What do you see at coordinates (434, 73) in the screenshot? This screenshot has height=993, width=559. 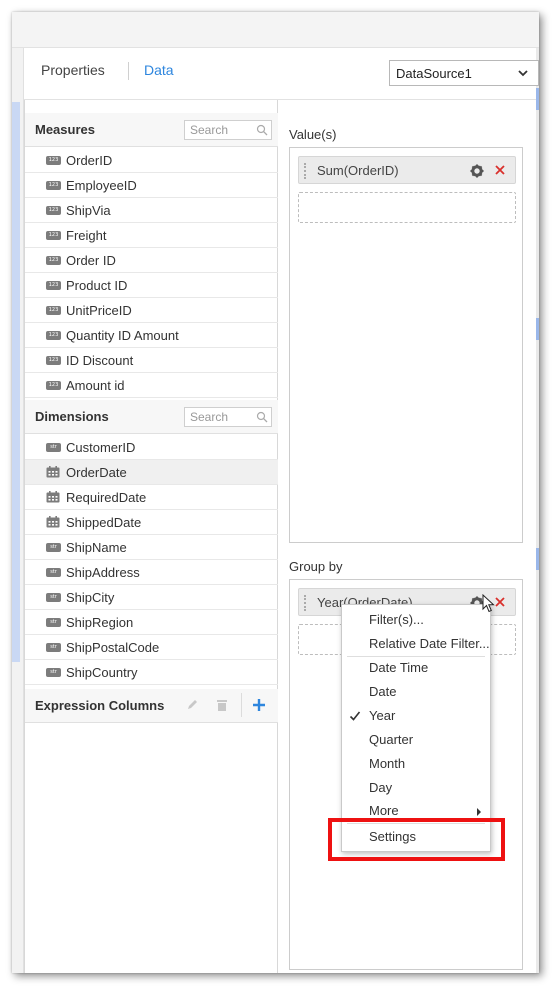 I see `datasource-value: DataSource1` at bounding box center [434, 73].